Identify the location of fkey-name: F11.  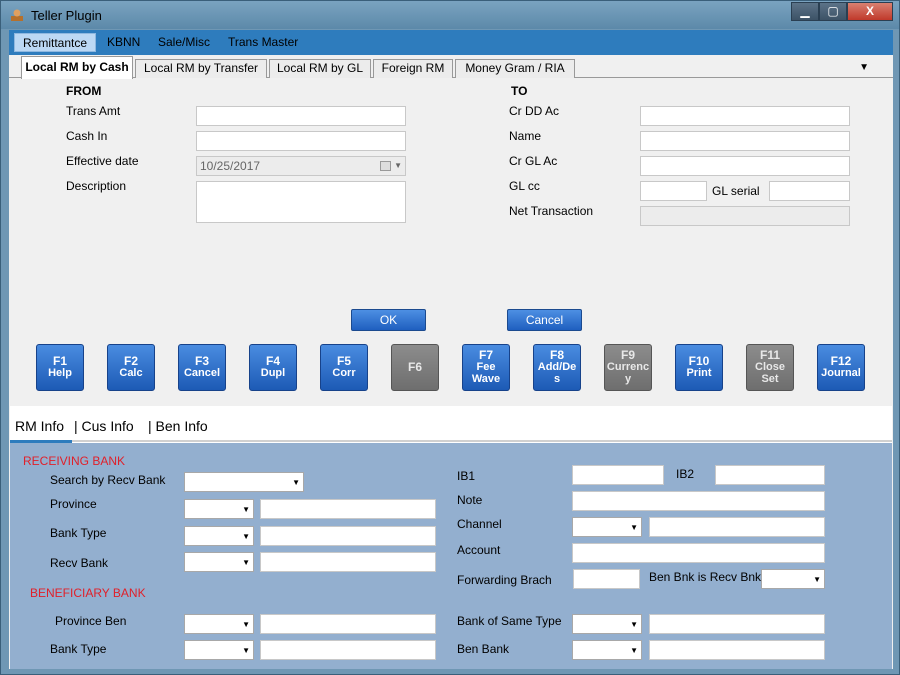
(769, 355).